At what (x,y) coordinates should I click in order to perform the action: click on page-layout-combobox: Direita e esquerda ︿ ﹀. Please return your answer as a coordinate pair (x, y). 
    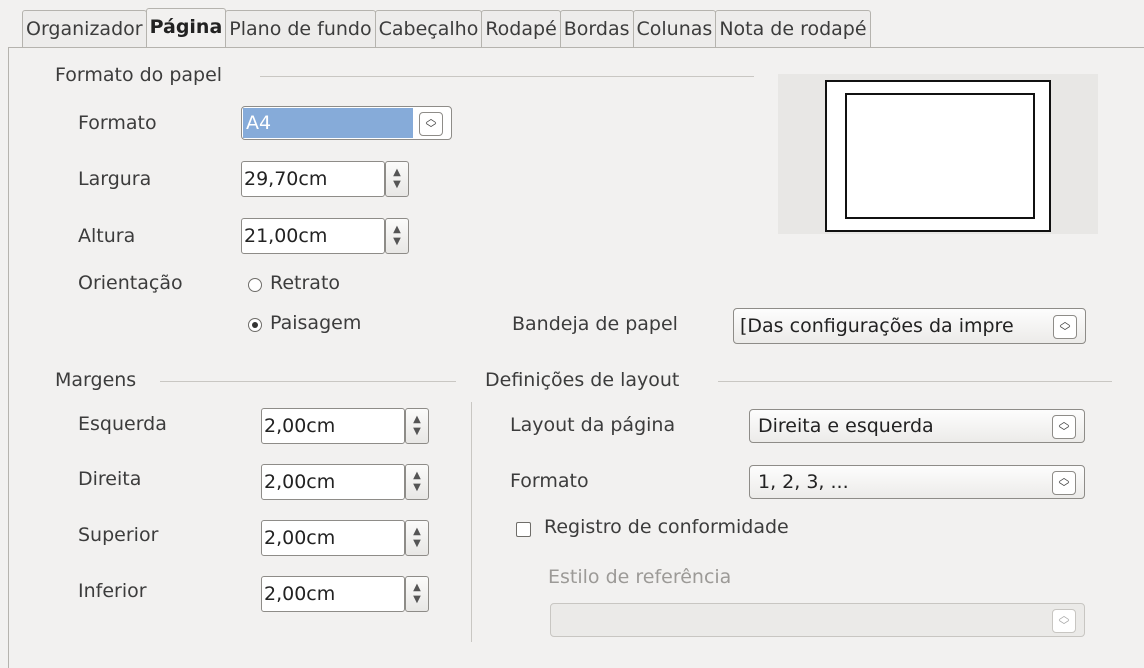
    Looking at the image, I should click on (917, 426).